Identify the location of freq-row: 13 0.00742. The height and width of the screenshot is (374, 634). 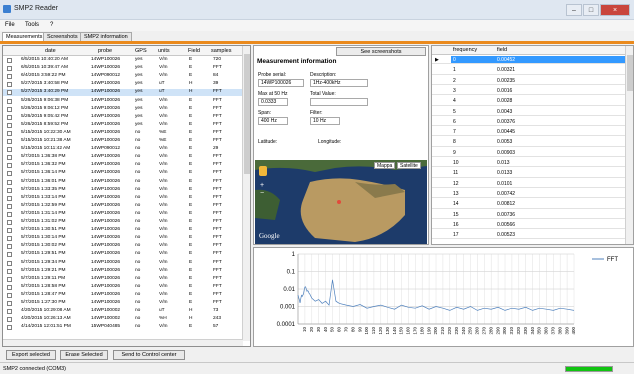
(529, 194).